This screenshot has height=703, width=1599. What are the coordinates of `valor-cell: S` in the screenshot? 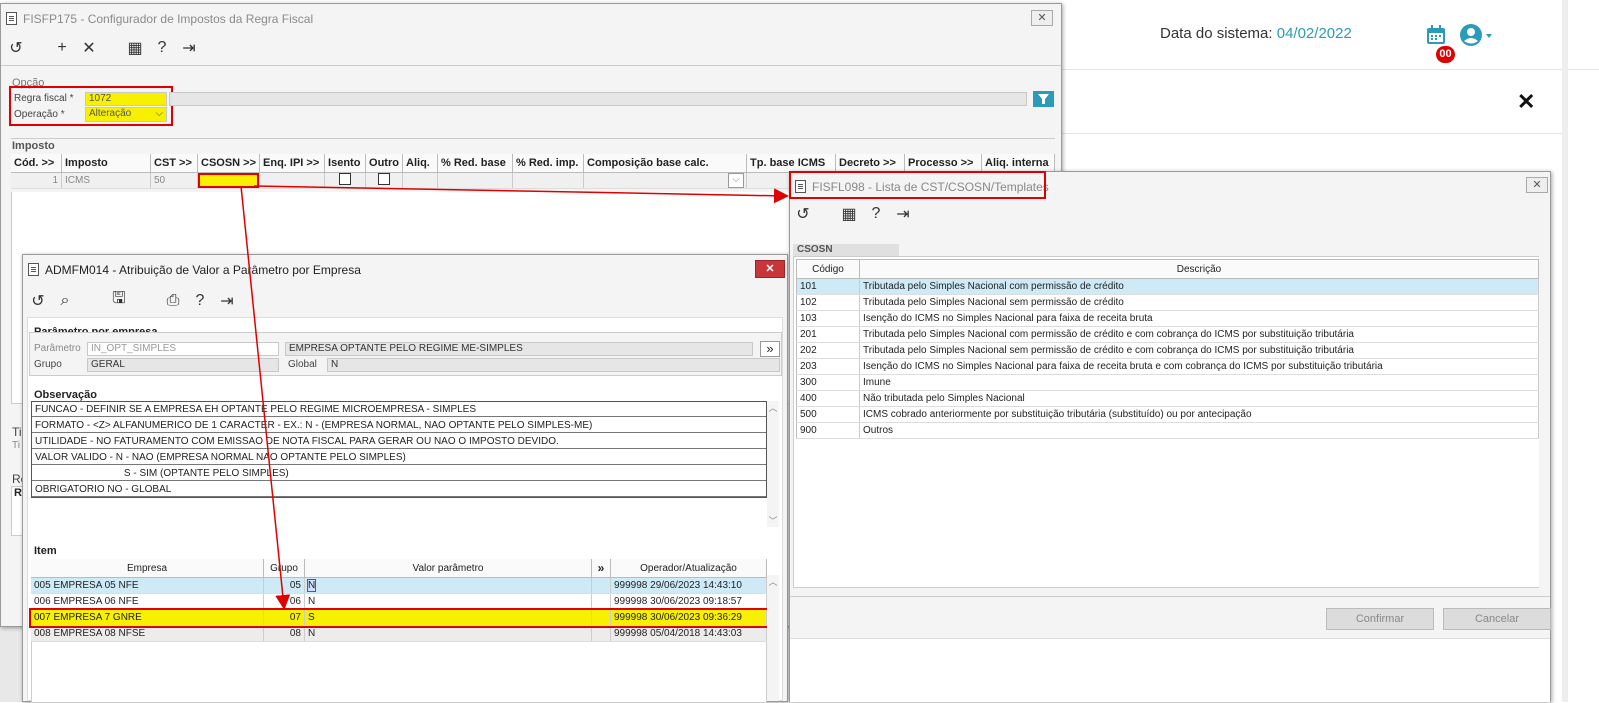 It's located at (448, 617).